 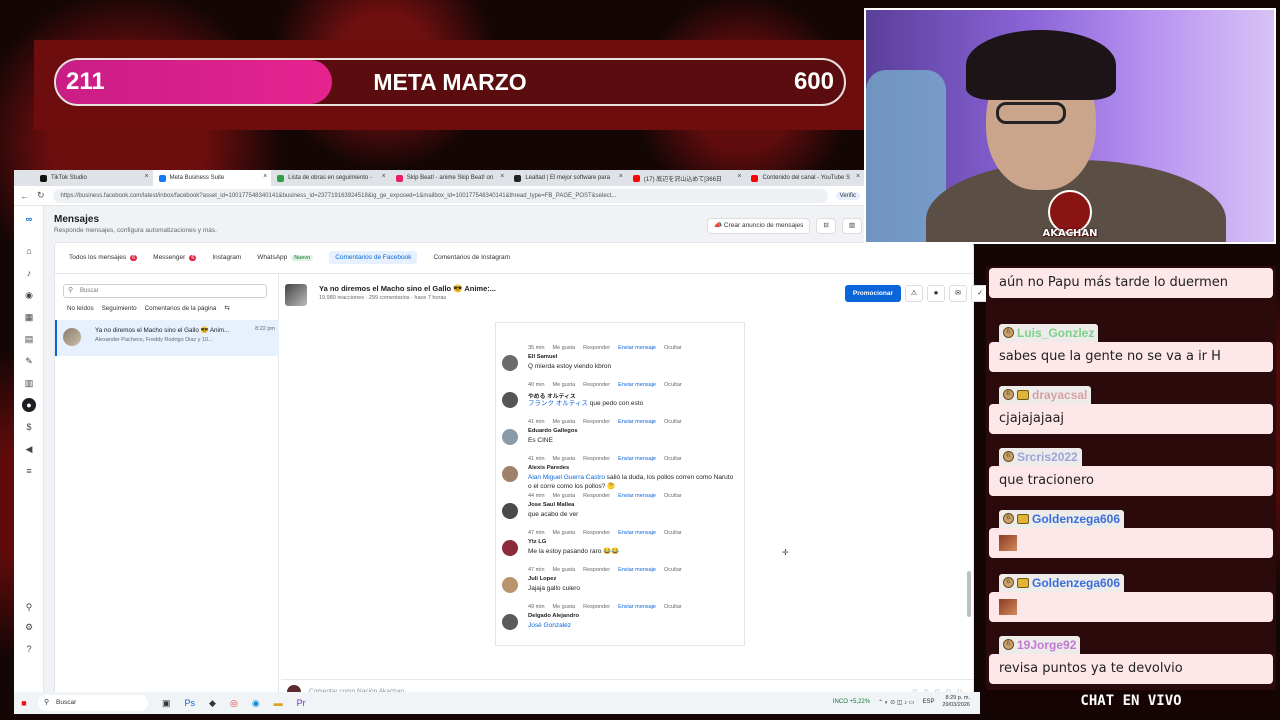 I want to click on comment-author: Alexis Paredes, so click(x=548, y=468).